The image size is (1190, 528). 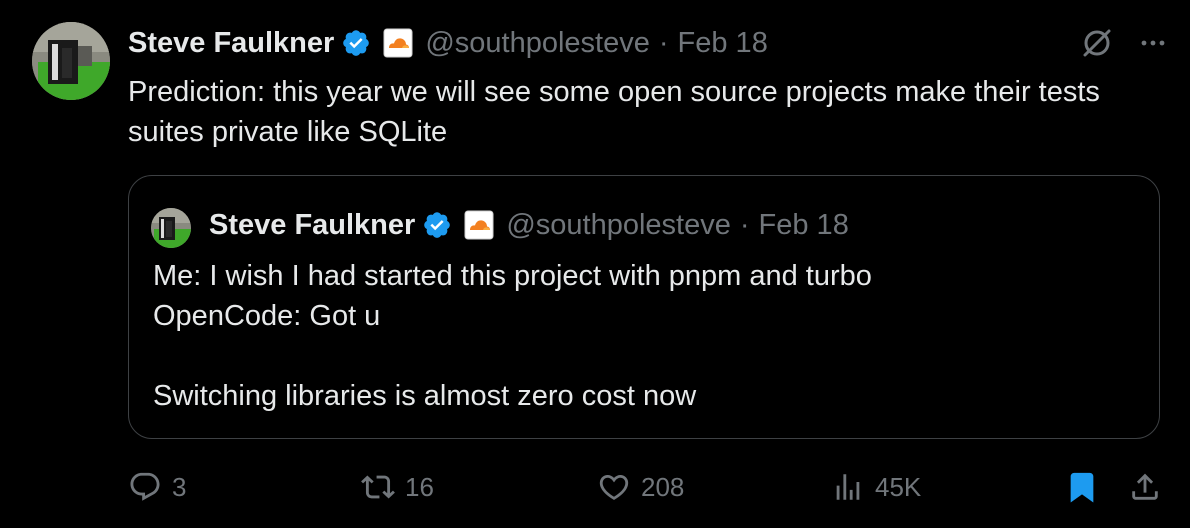 What do you see at coordinates (1097, 43) in the screenshot?
I see `grok-icon` at bounding box center [1097, 43].